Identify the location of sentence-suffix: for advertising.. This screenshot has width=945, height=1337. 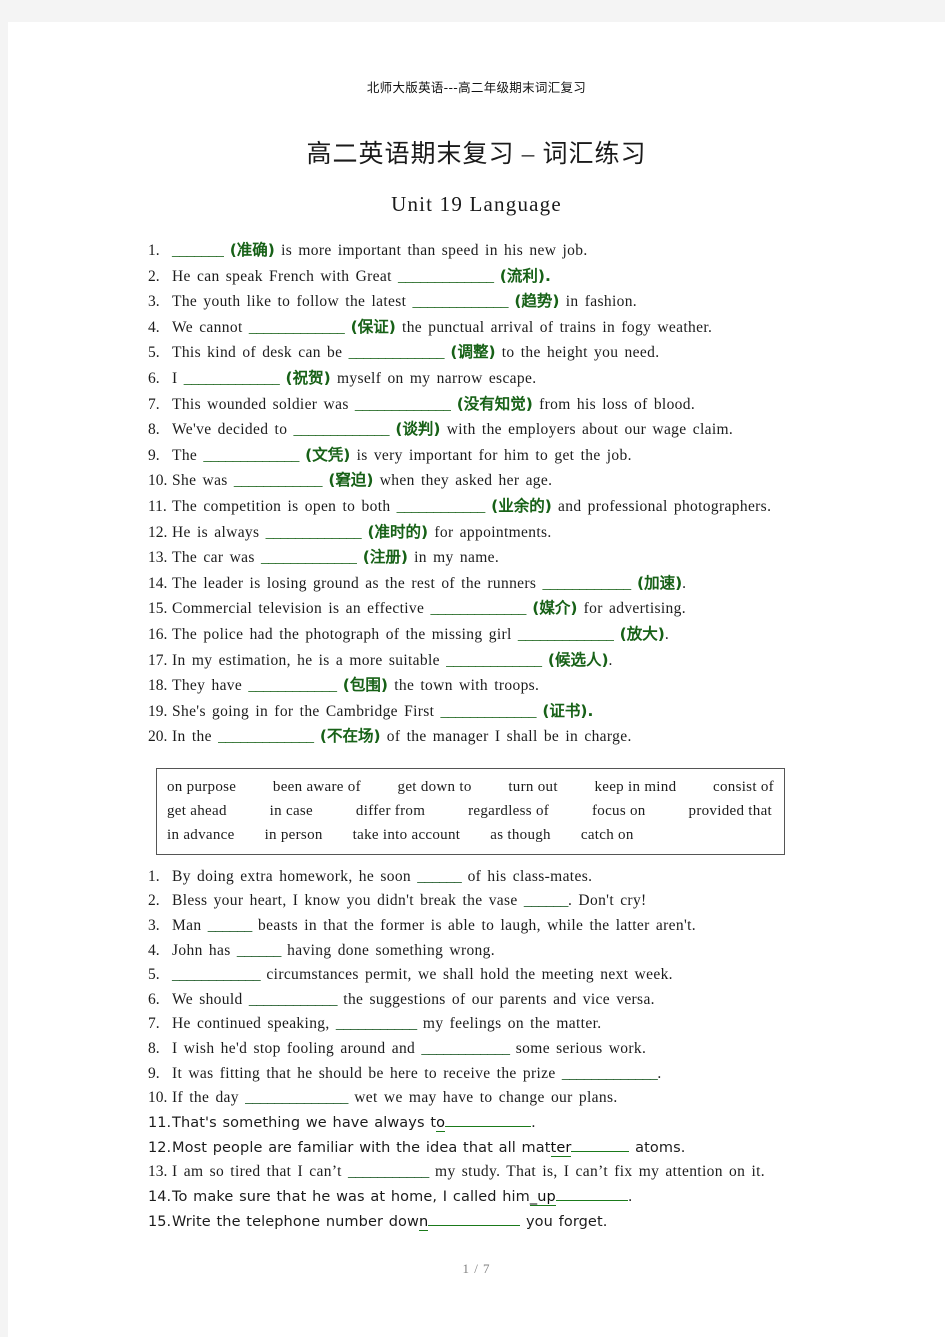
(631, 609).